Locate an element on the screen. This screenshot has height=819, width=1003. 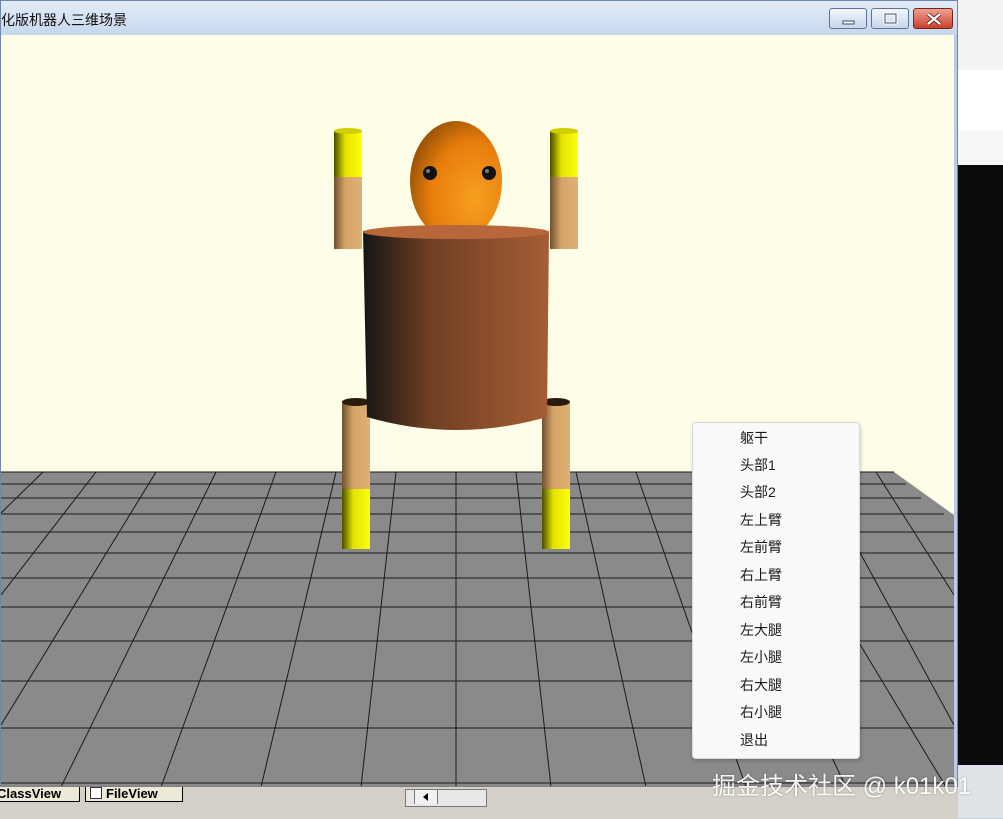
background-toolbar is located at coordinates (980, 35).